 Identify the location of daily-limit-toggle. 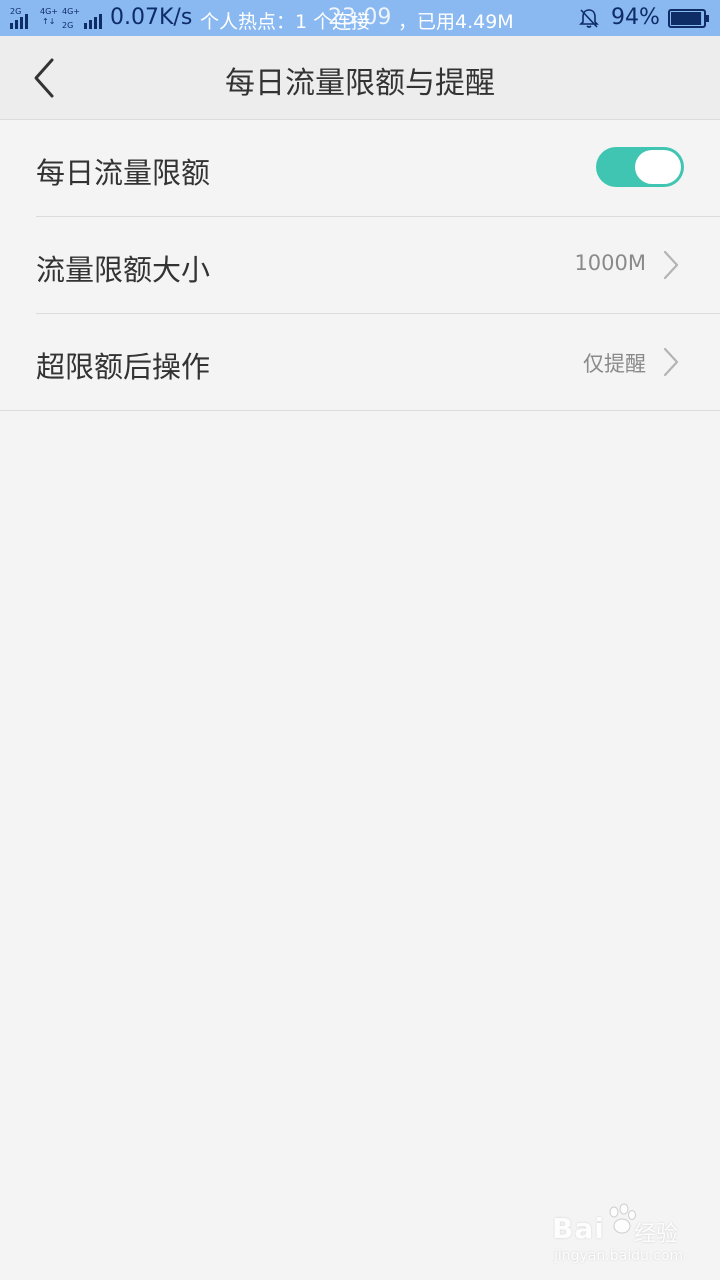
(640, 167).